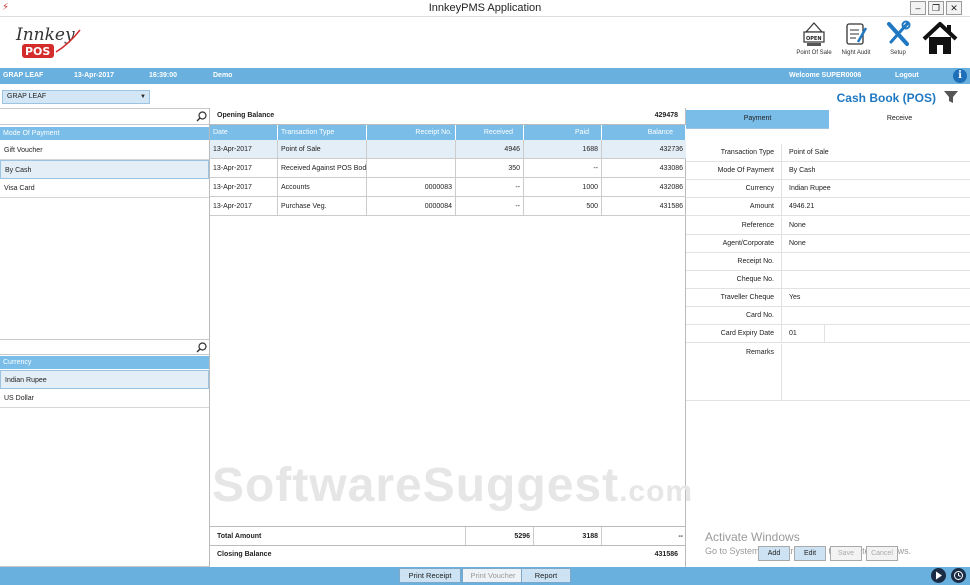  I want to click on field-card-expiry-date: Card Expiry Date 01, so click(828, 334).